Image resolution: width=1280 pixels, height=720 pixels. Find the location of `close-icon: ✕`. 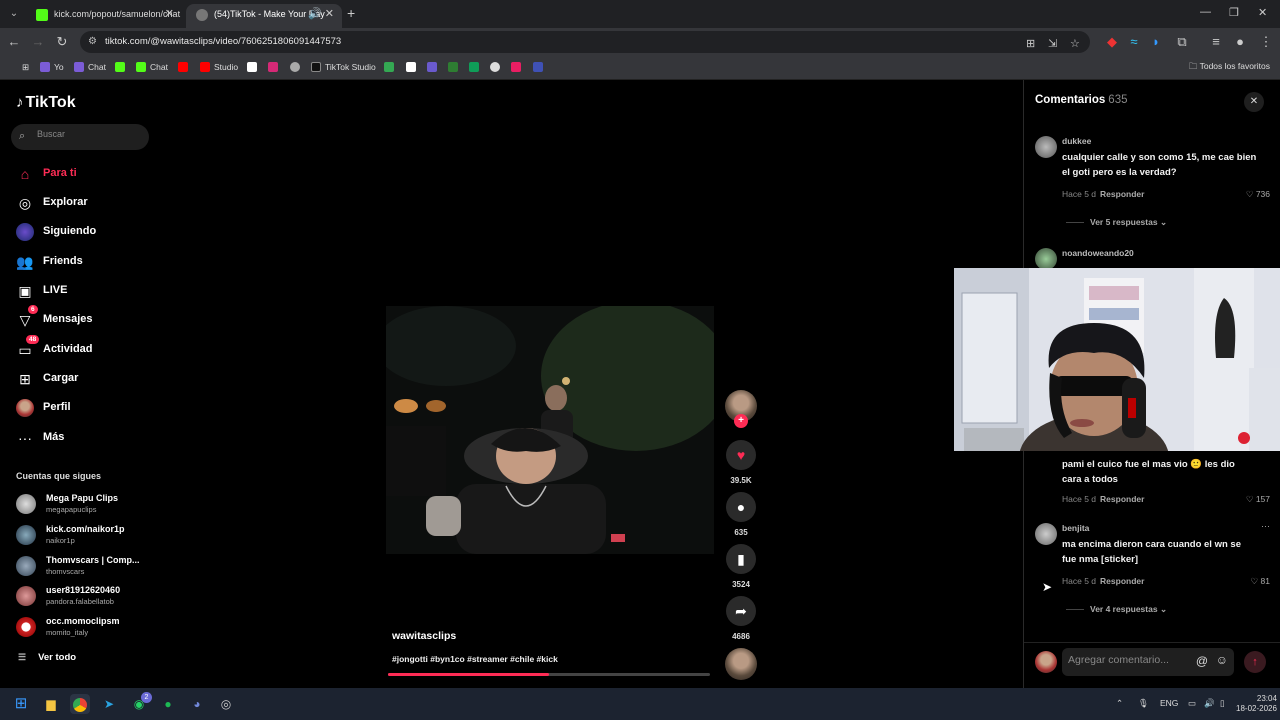

close-icon: ✕ is located at coordinates (1254, 101).